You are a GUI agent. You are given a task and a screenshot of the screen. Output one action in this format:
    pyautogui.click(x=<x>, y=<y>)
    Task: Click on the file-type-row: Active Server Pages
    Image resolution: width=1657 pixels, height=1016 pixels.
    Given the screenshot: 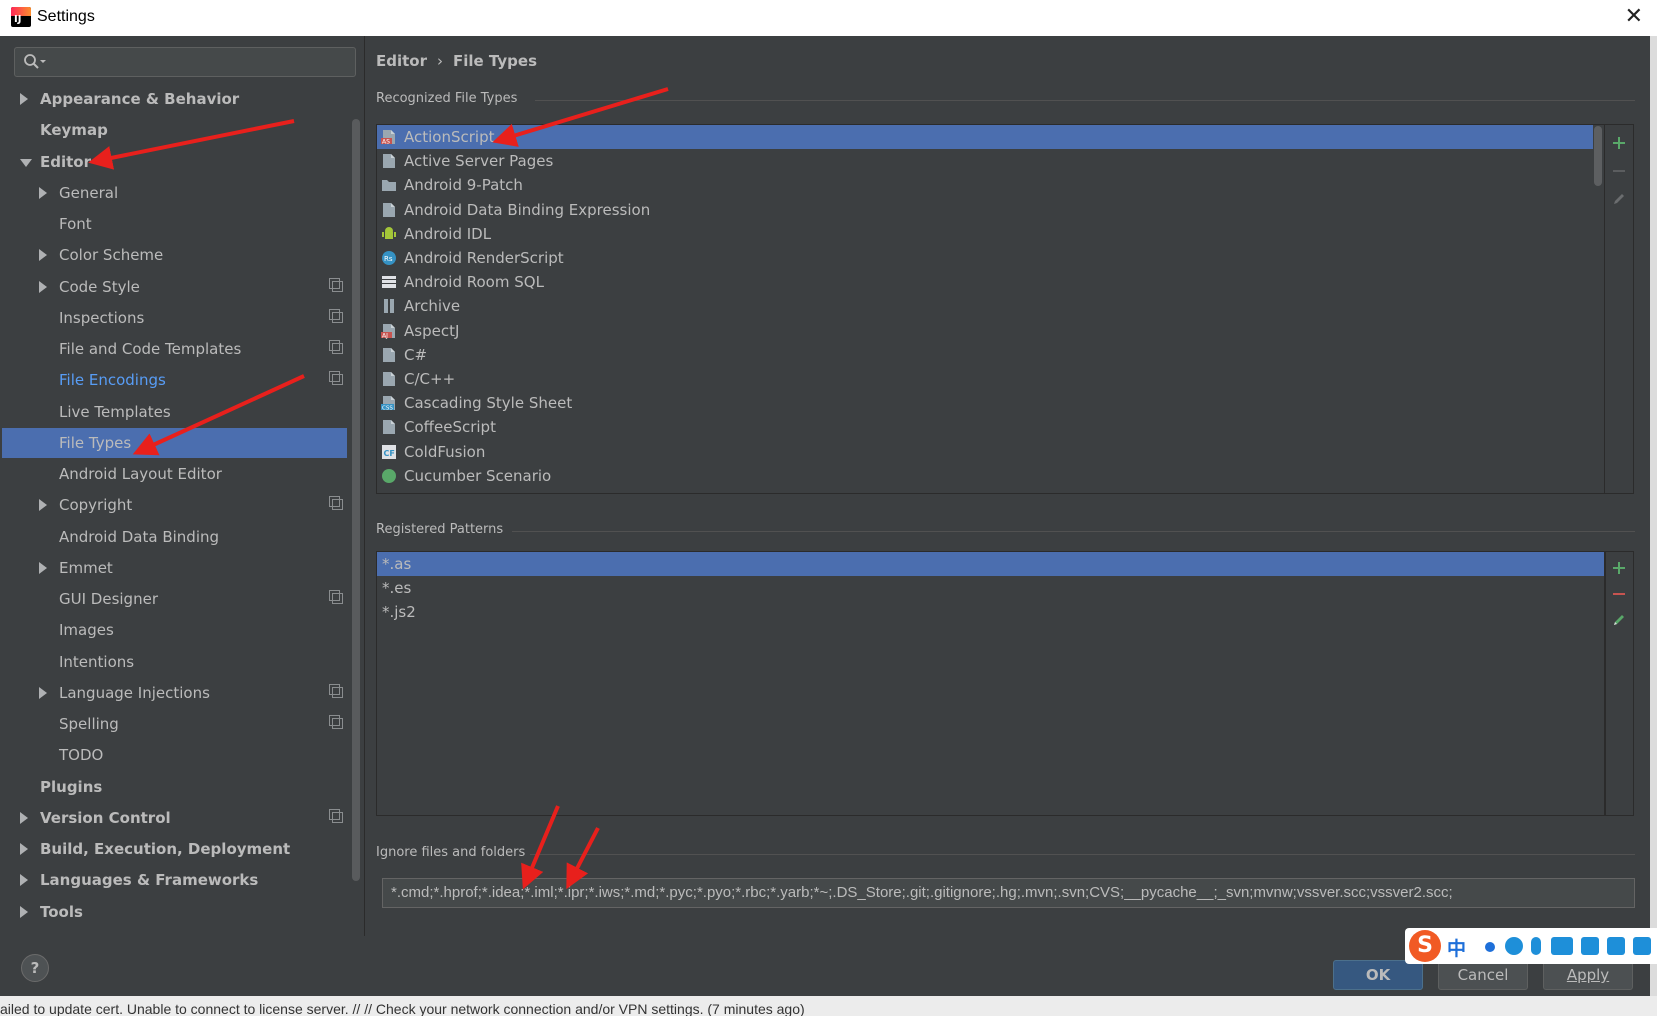 What is the action you would take?
    pyautogui.click(x=985, y=161)
    